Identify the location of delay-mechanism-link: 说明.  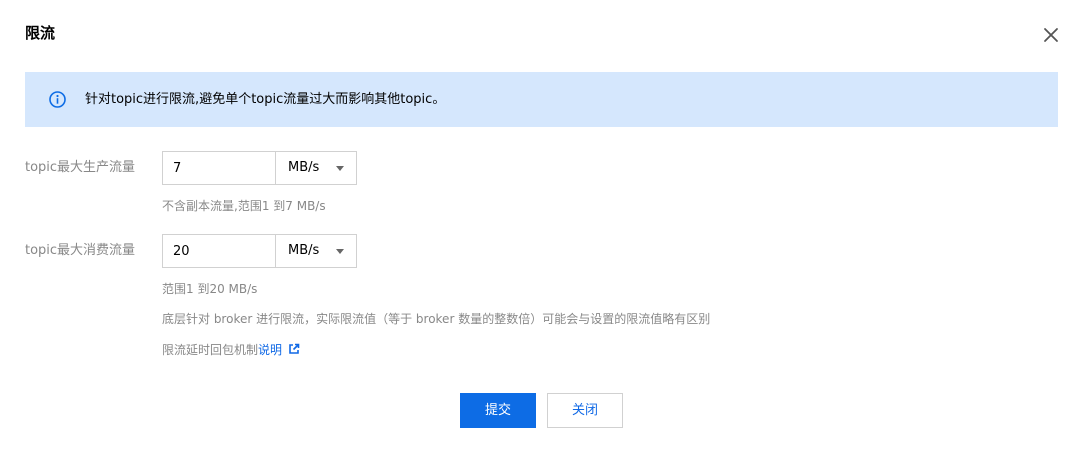
(270, 350).